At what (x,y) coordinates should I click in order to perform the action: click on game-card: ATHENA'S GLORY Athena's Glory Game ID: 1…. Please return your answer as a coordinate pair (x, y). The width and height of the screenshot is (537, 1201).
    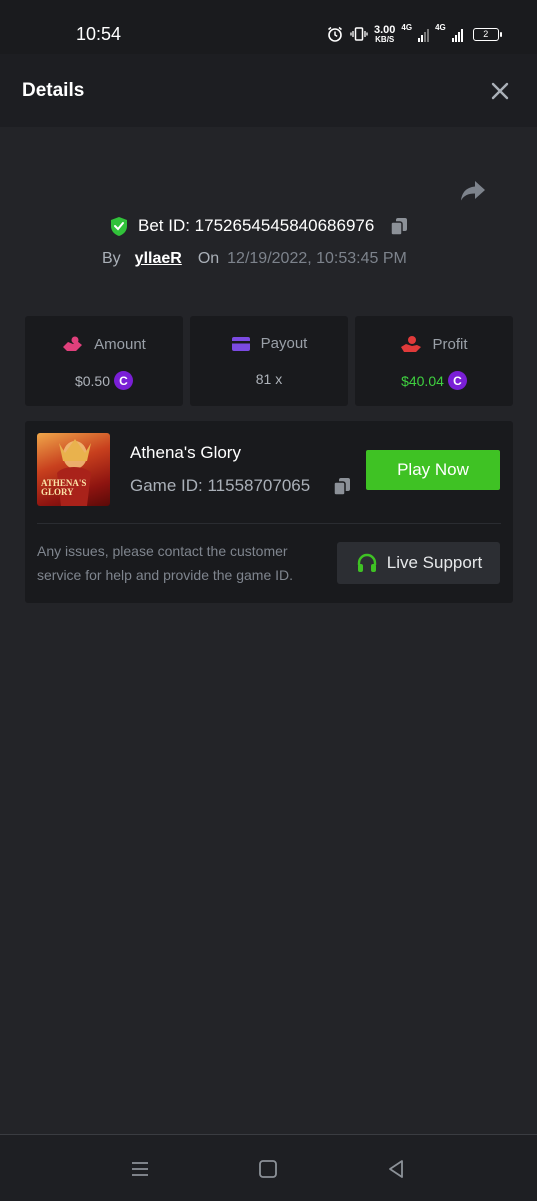
    Looking at the image, I should click on (269, 512).